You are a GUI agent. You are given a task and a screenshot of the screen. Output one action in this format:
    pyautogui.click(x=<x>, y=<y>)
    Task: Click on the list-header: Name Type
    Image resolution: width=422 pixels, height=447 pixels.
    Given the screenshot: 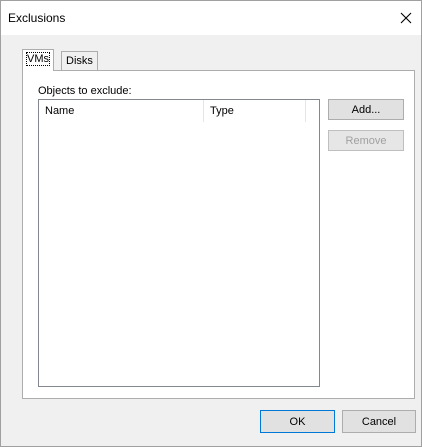 What is the action you would take?
    pyautogui.click(x=179, y=111)
    